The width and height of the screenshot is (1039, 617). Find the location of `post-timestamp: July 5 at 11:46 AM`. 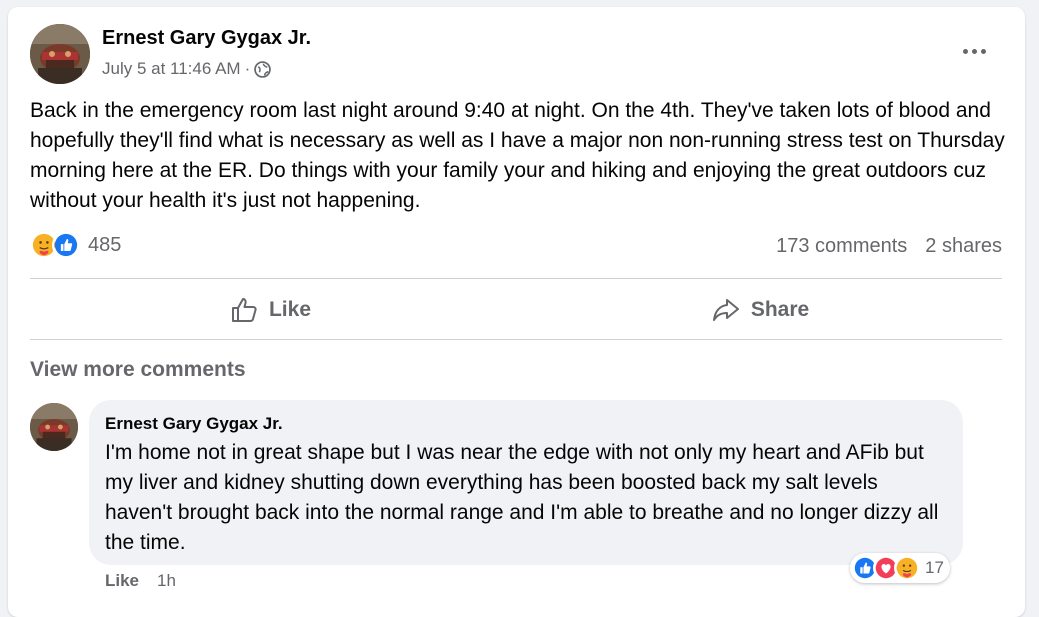

post-timestamp: July 5 at 11:46 AM is located at coordinates (171, 69).